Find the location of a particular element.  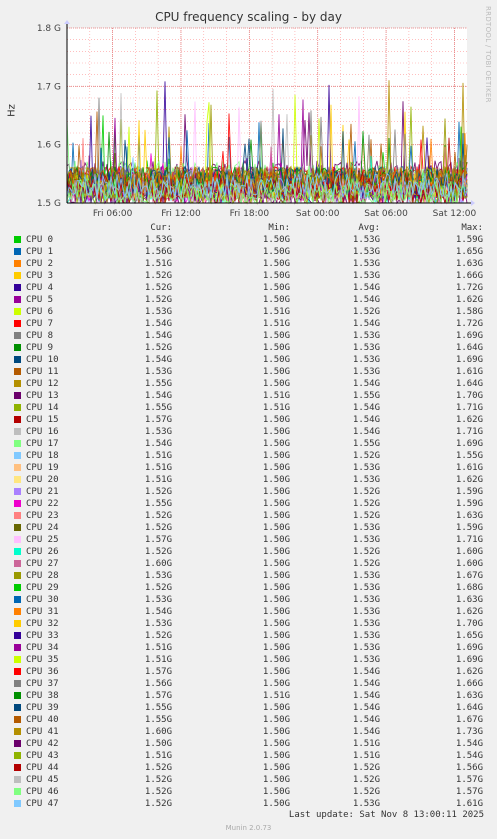

last-update: Last update: Sat Nov 8 13:00:11 2025 is located at coordinates (386, 815).